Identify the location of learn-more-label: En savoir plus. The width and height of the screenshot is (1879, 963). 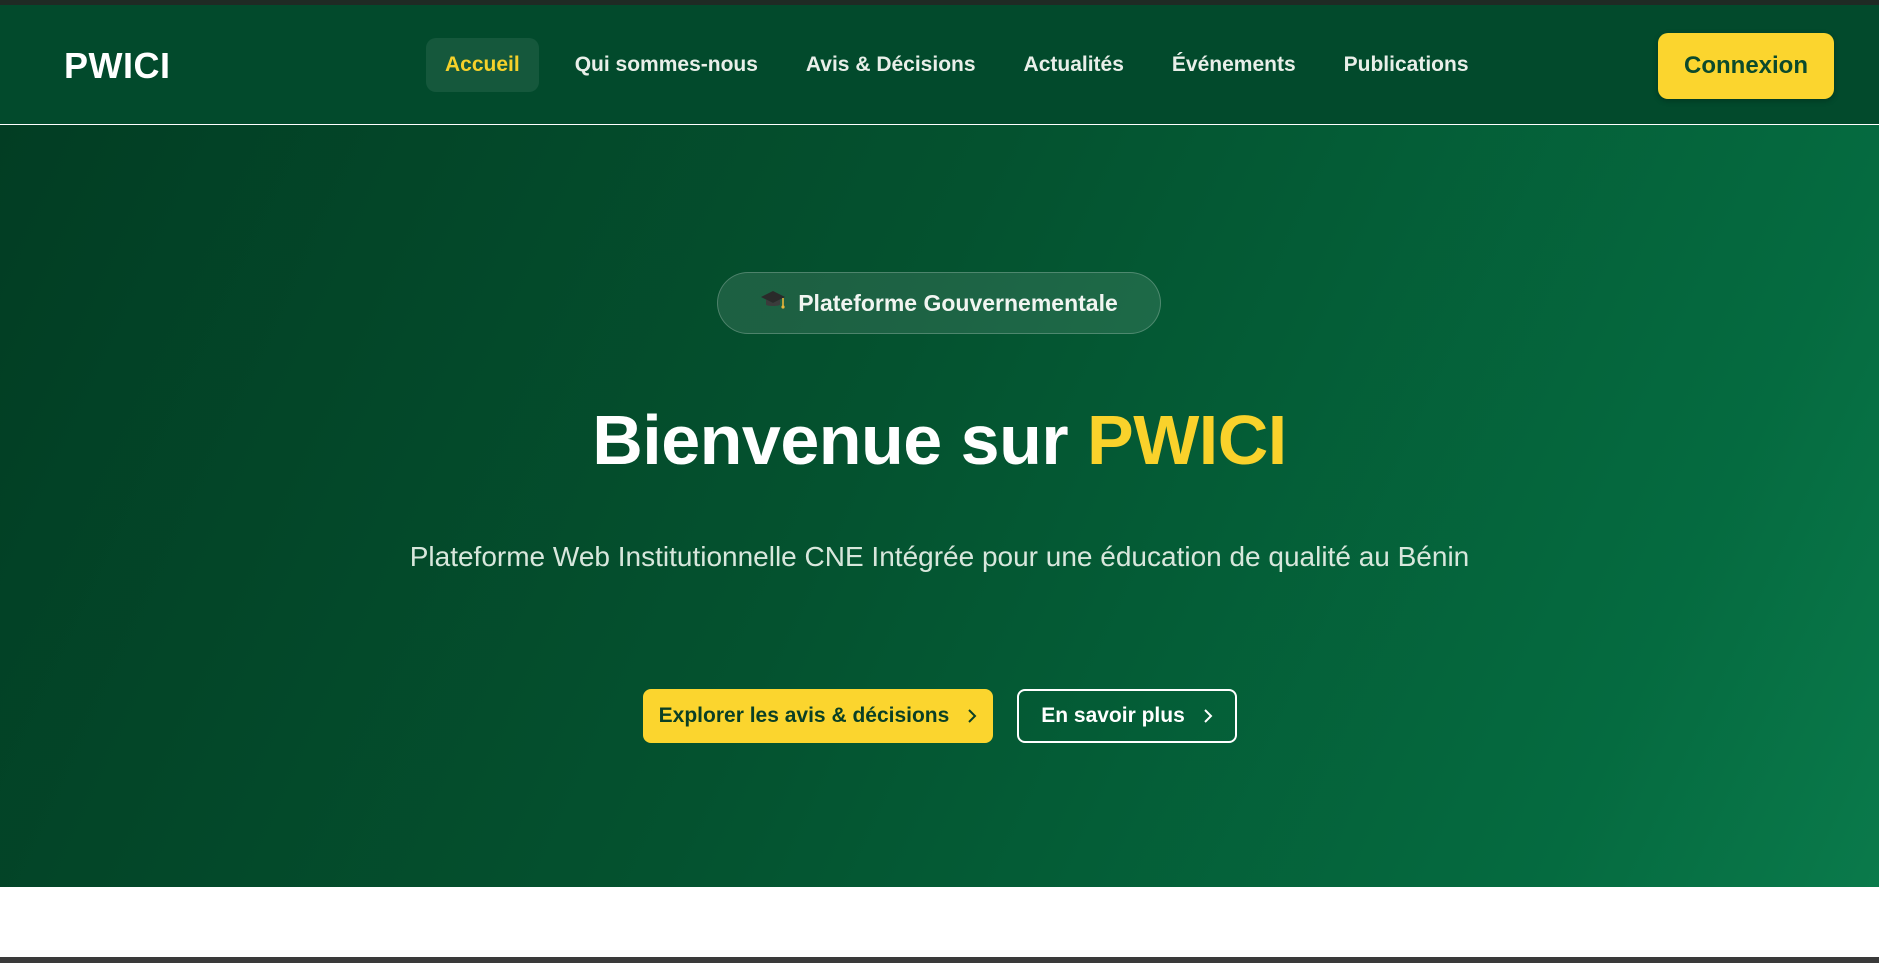
(1113, 715).